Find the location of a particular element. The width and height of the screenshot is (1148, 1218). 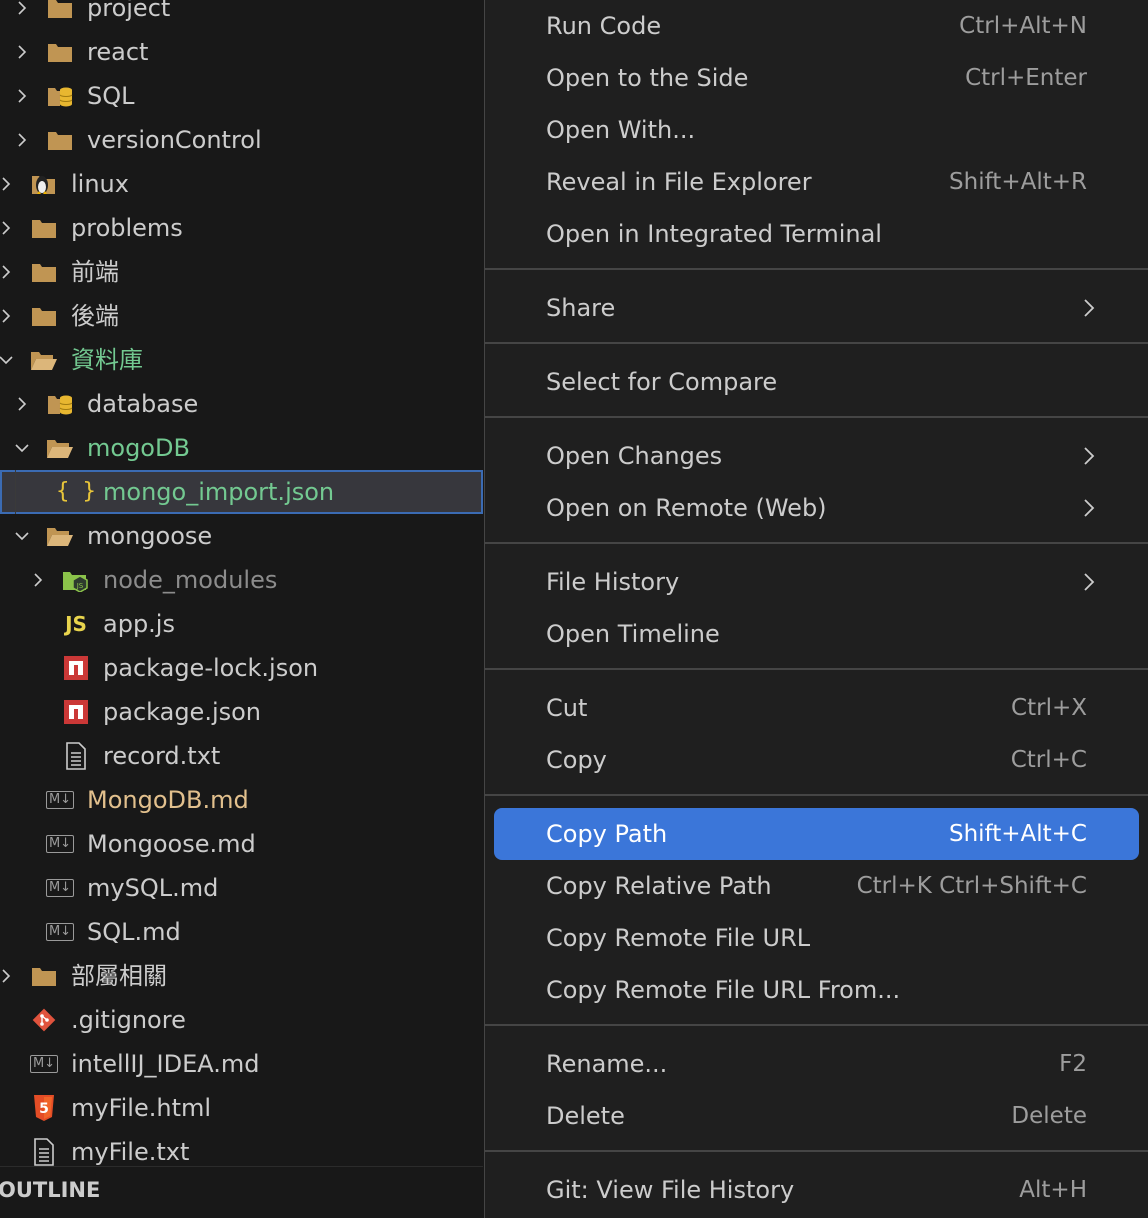

menu-item-rename: Rename... F2 is located at coordinates (816, 1064).